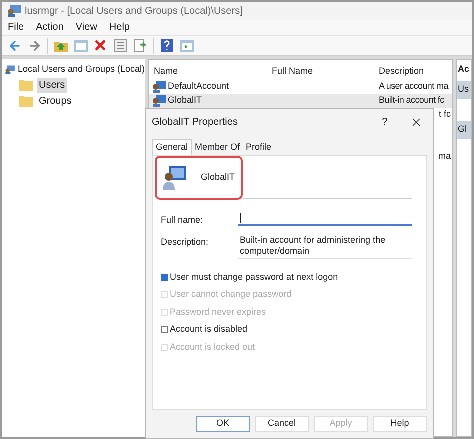  I want to click on tree-item: Users, so click(52, 85).